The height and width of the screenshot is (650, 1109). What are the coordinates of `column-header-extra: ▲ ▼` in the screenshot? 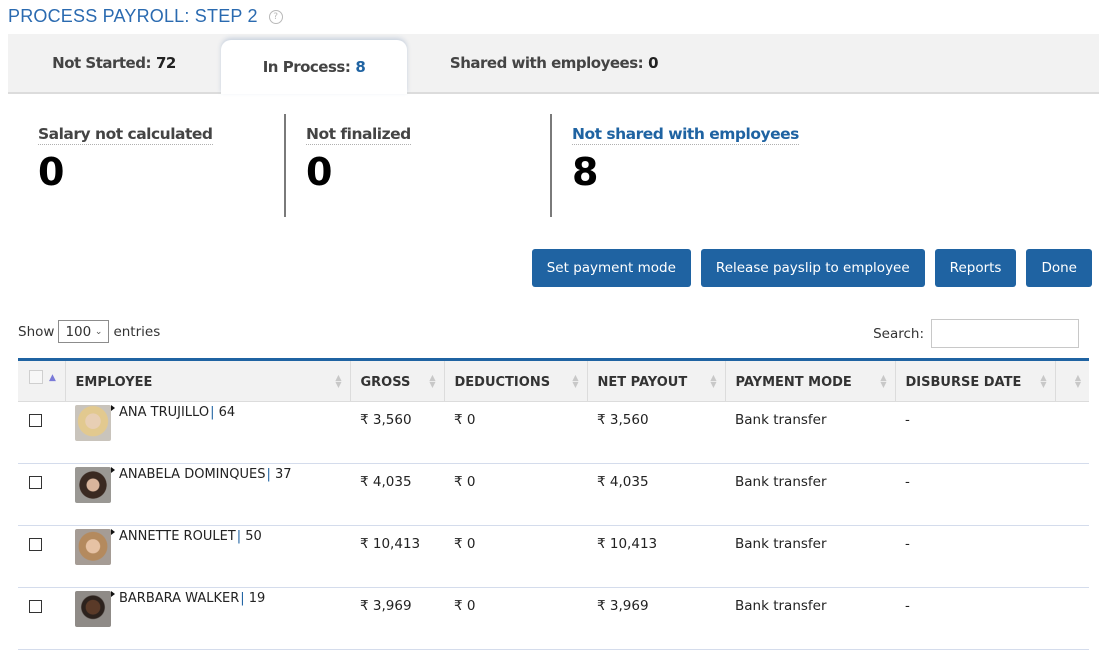 It's located at (1072, 381).